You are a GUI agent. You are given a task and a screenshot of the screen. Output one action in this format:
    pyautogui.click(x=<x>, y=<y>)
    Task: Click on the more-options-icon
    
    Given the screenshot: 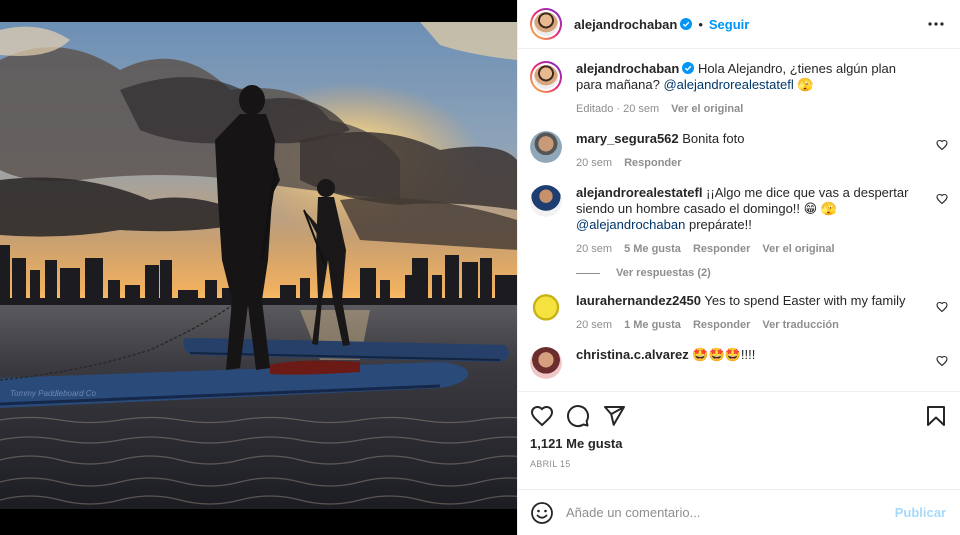 What is the action you would take?
    pyautogui.click(x=936, y=24)
    